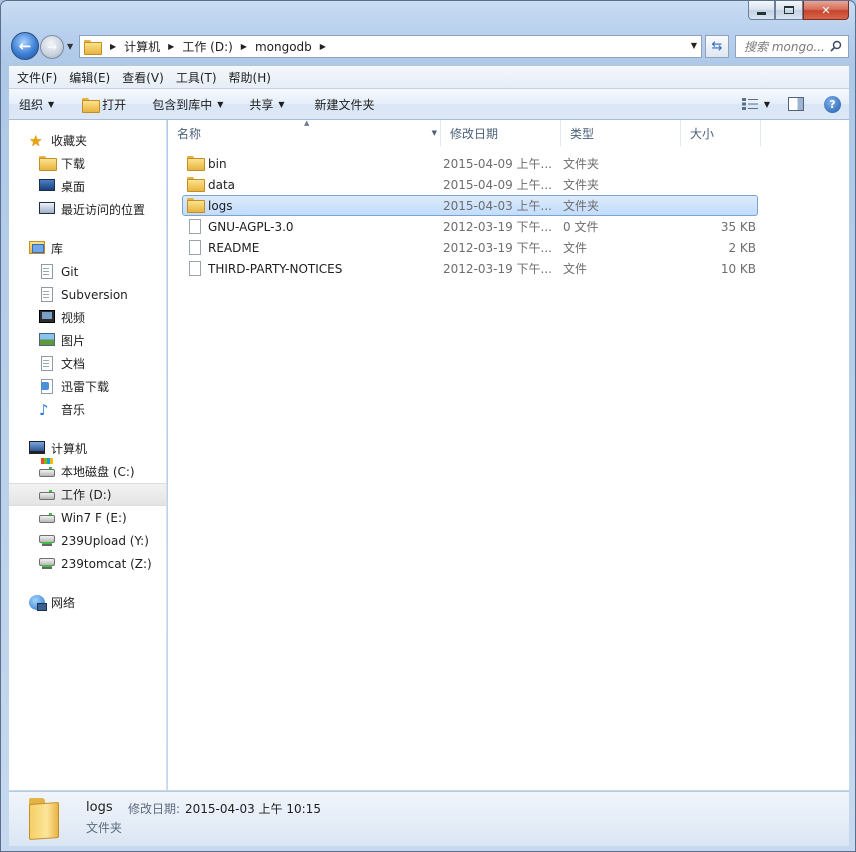 The width and height of the screenshot is (856, 852). I want to click on nav-item-pictures: 图片, so click(87, 340).